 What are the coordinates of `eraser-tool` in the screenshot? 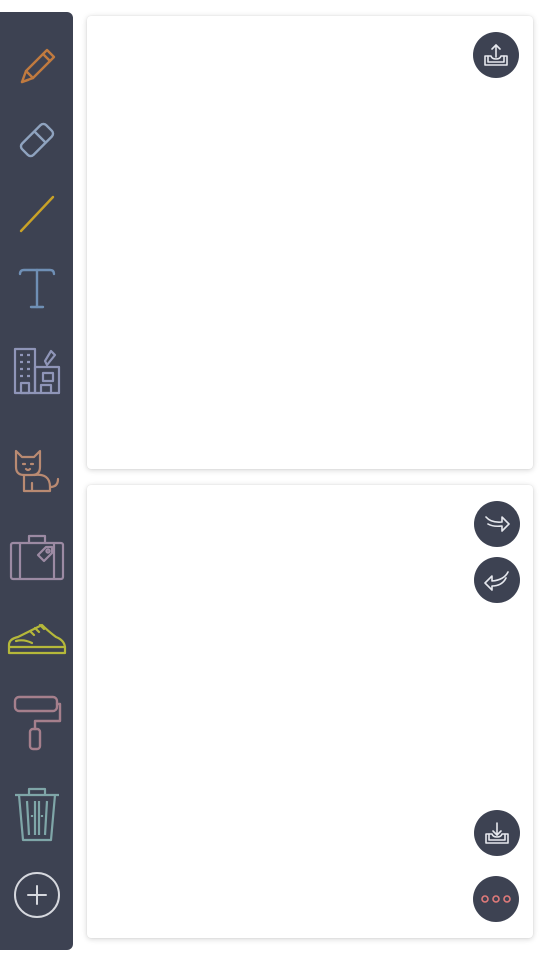 It's located at (36, 139).